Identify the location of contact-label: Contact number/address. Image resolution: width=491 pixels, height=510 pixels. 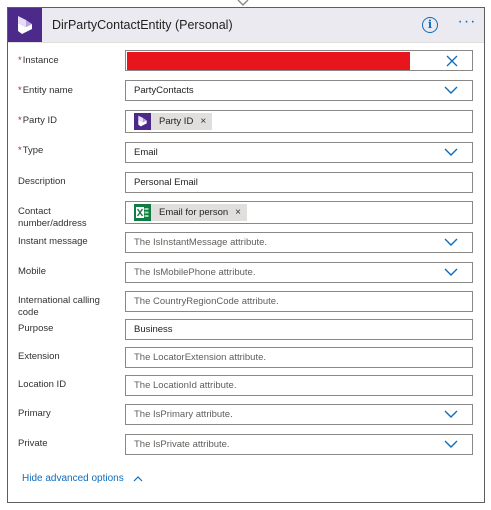
(70, 217).